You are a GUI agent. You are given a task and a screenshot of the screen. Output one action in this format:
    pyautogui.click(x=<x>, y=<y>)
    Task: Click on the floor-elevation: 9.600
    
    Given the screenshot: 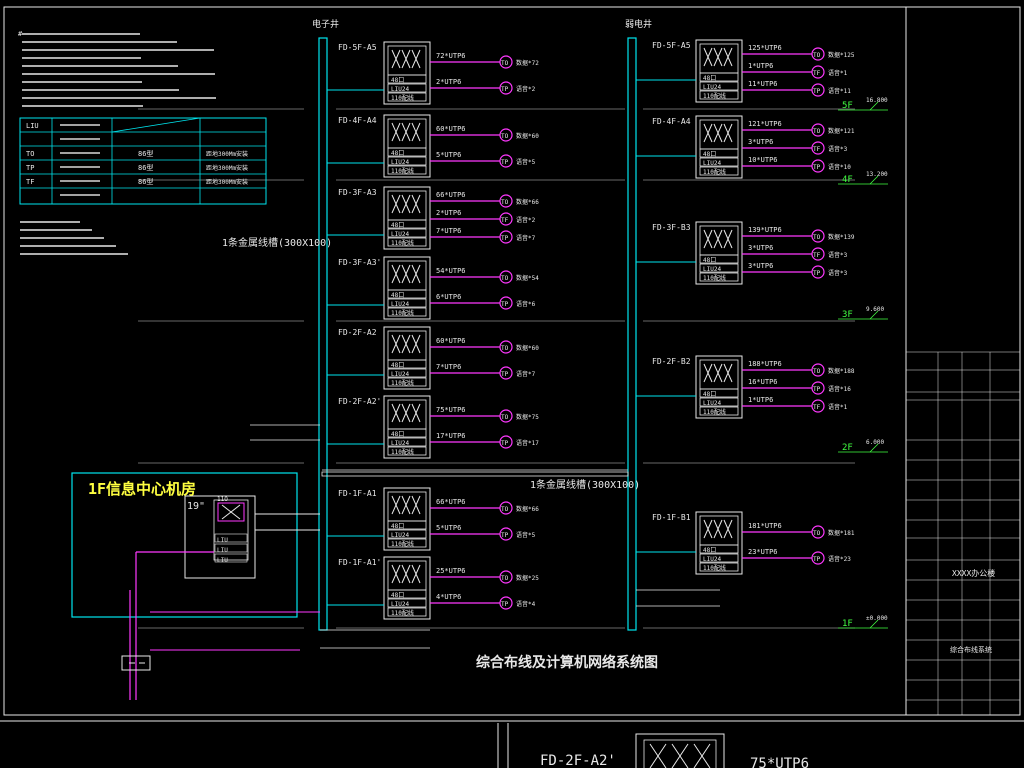 What is the action you would take?
    pyautogui.click(x=875, y=309)
    